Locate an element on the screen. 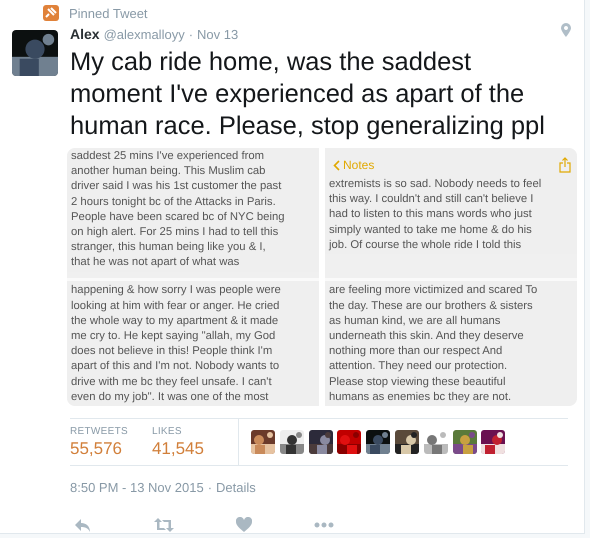 Image resolution: width=590 pixels, height=538 pixels. heart-icon is located at coordinates (244, 525).